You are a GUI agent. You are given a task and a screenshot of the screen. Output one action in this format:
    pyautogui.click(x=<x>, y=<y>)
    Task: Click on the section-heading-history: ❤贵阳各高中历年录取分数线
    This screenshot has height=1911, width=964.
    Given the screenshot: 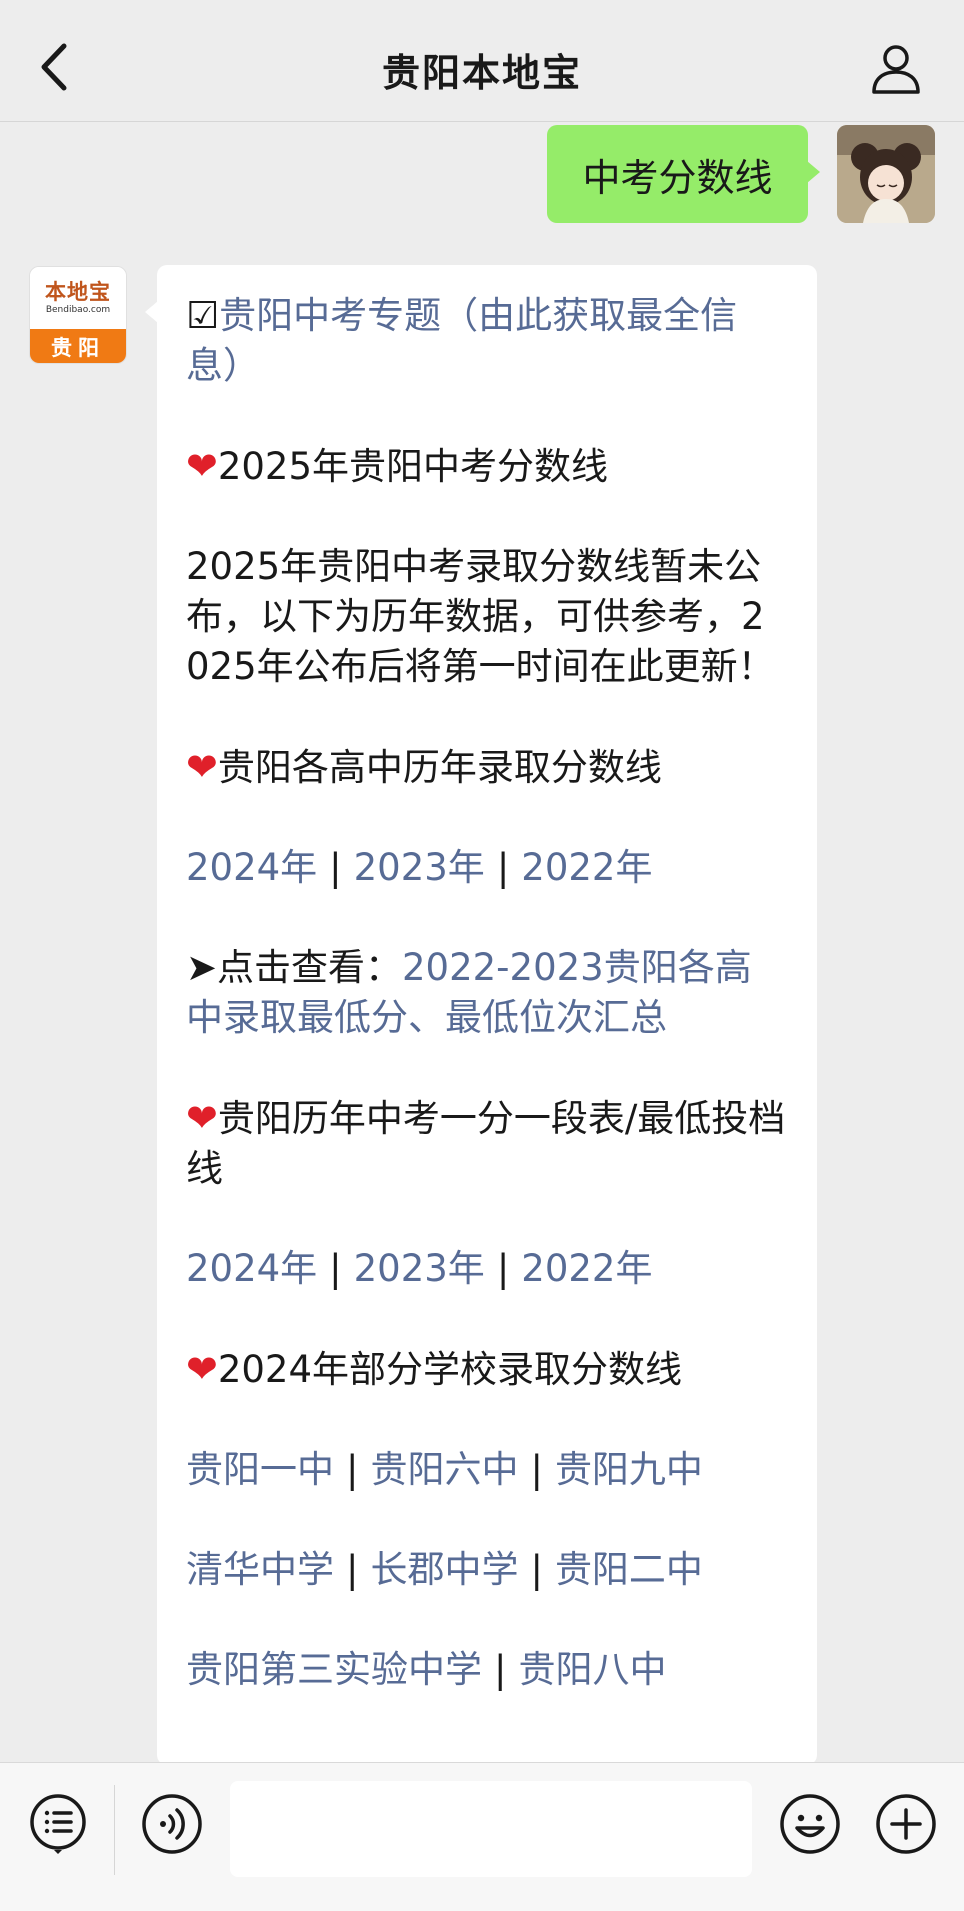 What is the action you would take?
    pyautogui.click(x=486, y=767)
    